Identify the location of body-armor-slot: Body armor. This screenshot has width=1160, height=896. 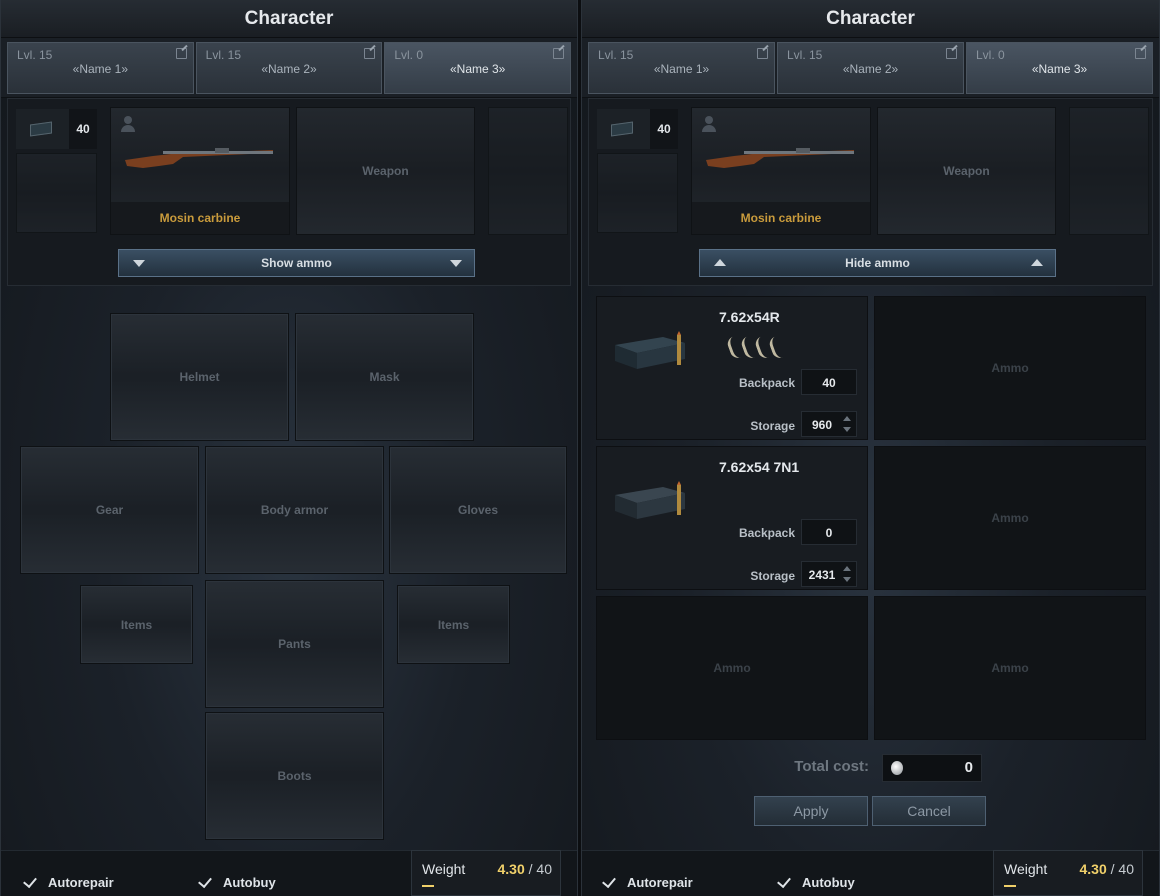
(294, 510).